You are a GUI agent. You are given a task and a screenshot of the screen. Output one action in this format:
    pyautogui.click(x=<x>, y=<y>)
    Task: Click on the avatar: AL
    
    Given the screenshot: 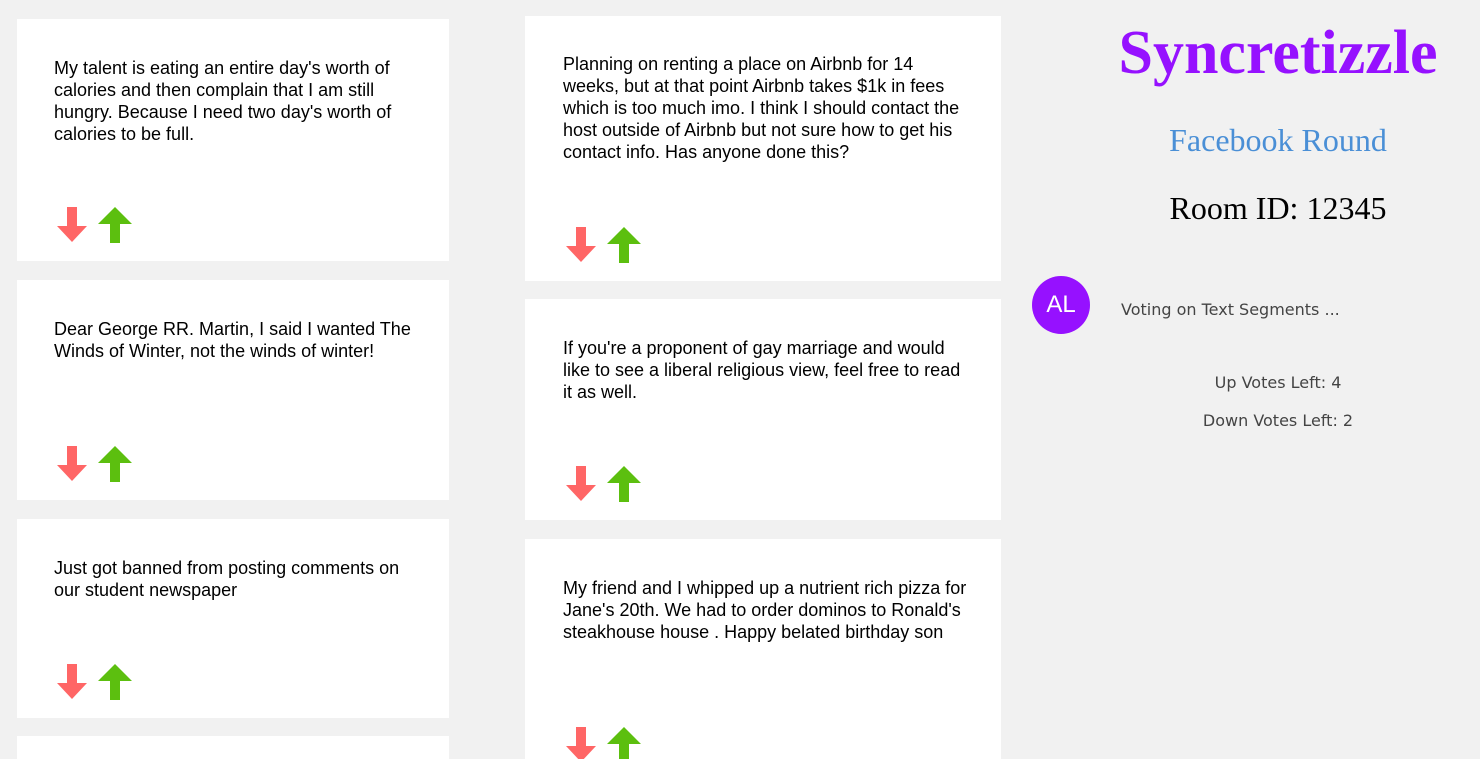 What is the action you would take?
    pyautogui.click(x=1061, y=305)
    